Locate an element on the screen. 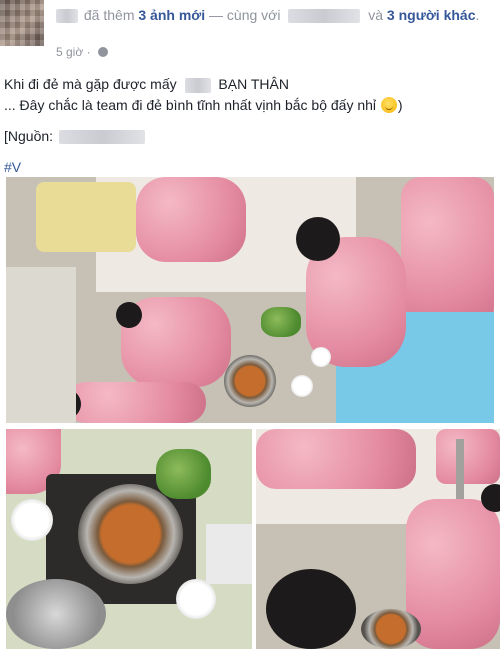  hair is located at coordinates (318, 239).